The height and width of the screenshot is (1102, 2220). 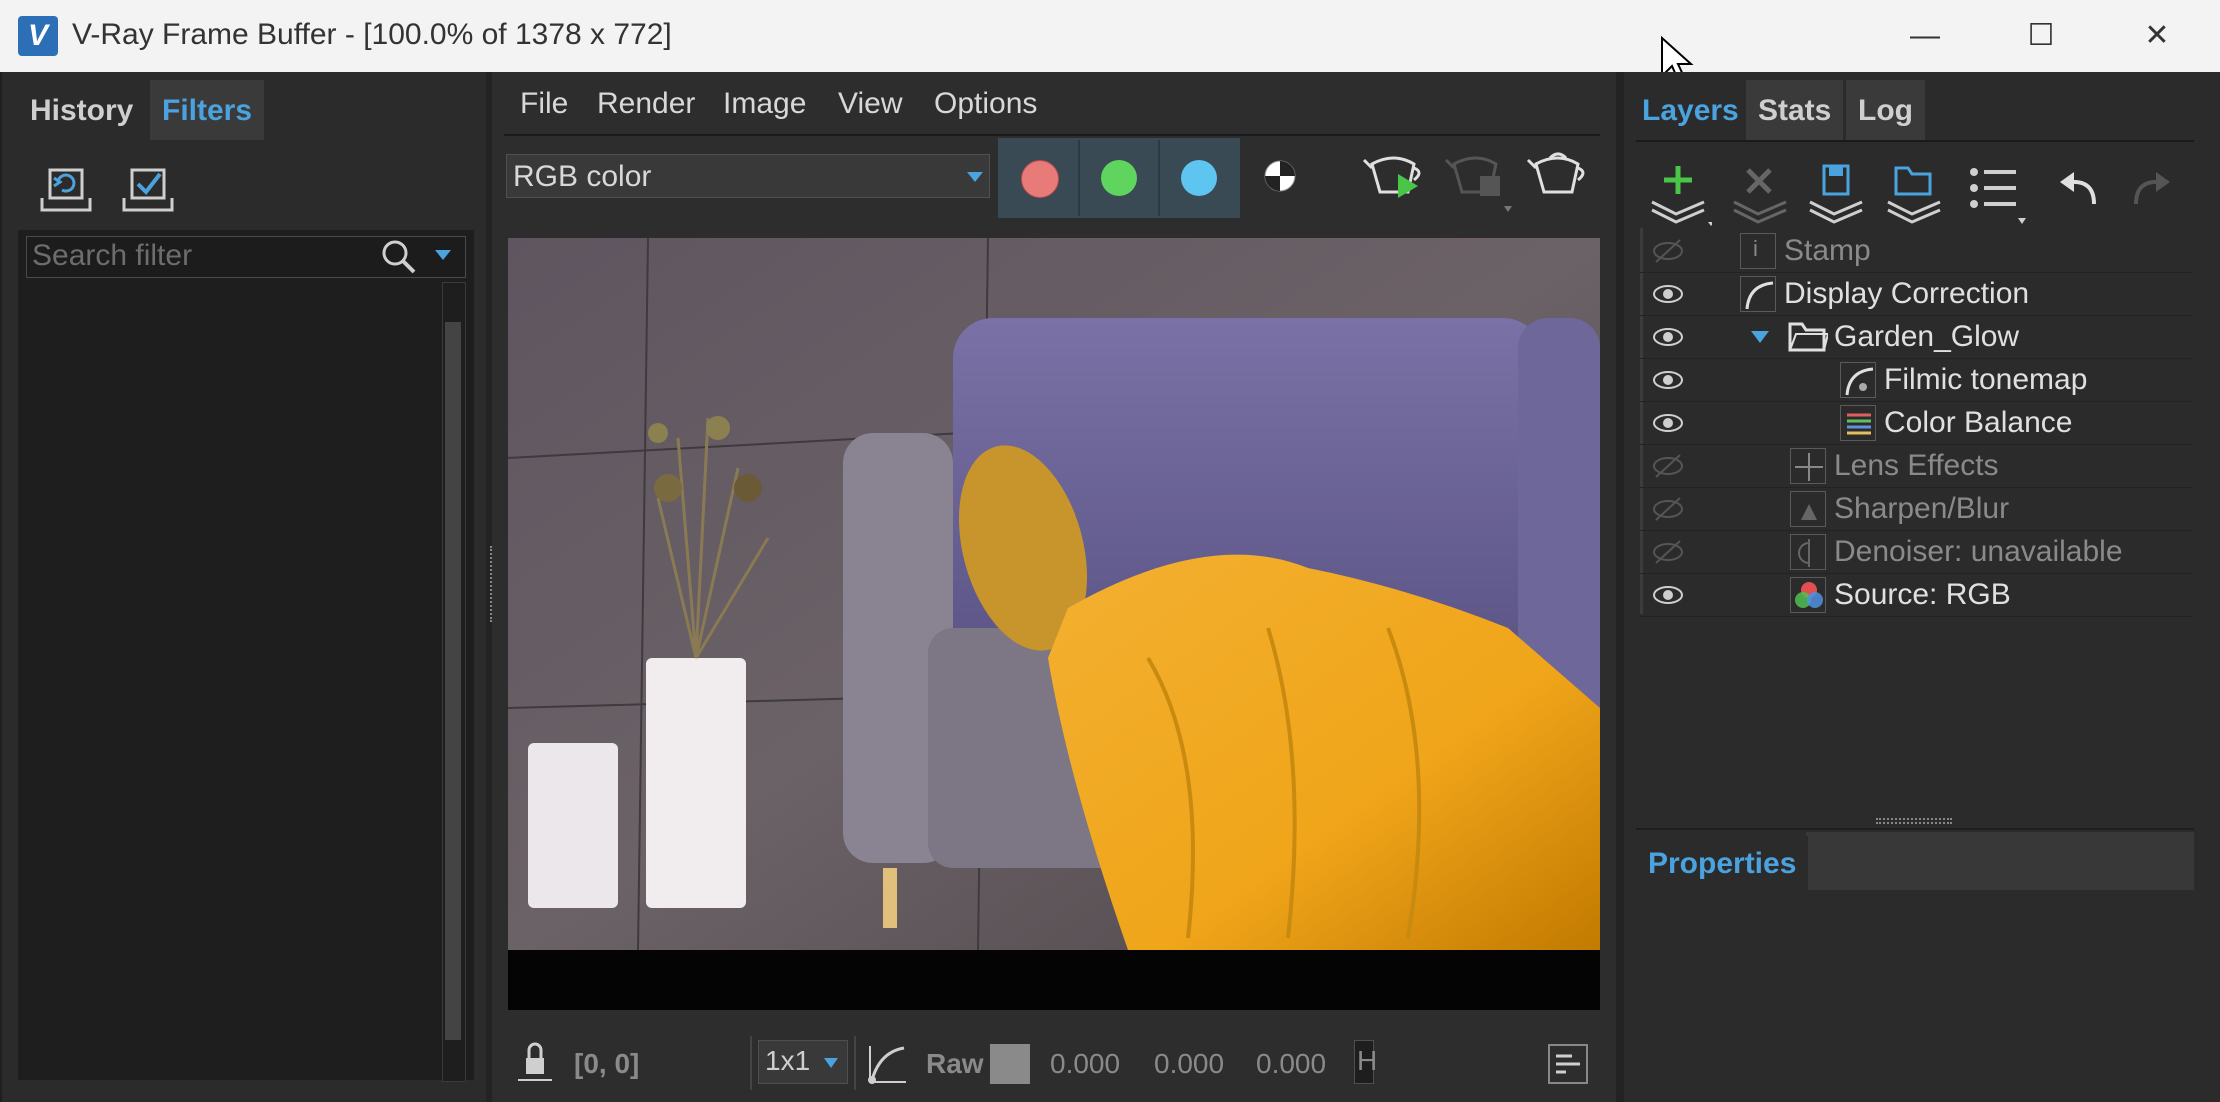 I want to click on tab-layers: Layers, so click(x=1690, y=110).